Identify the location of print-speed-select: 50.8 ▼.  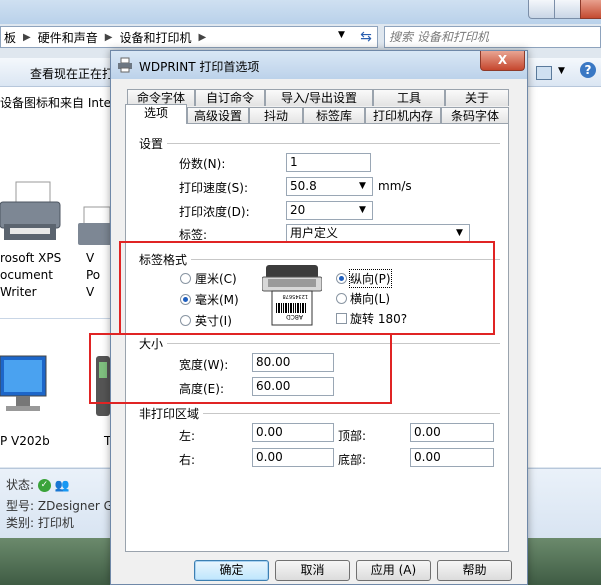
(329, 186).